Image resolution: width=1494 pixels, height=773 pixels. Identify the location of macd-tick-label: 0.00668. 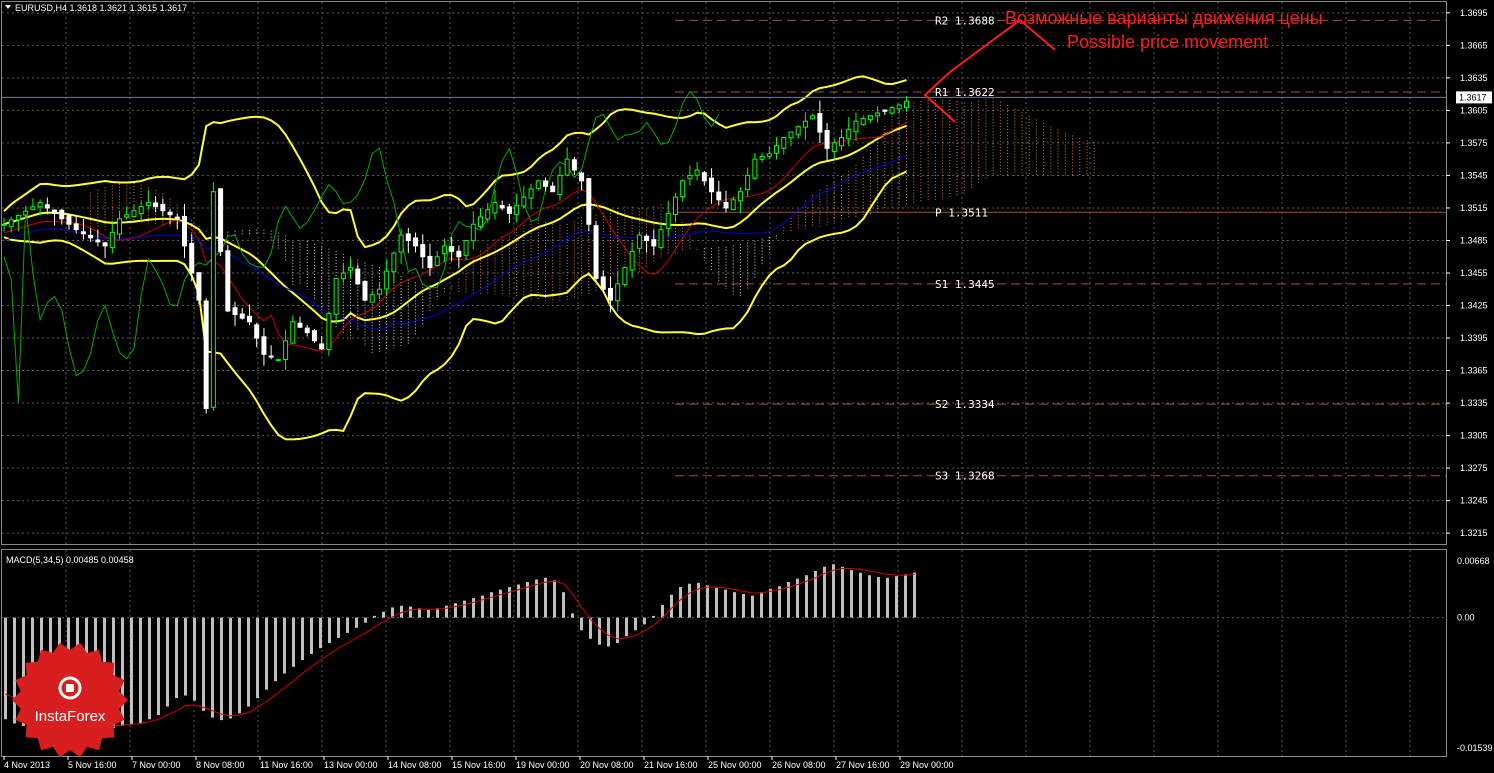
(1473, 561).